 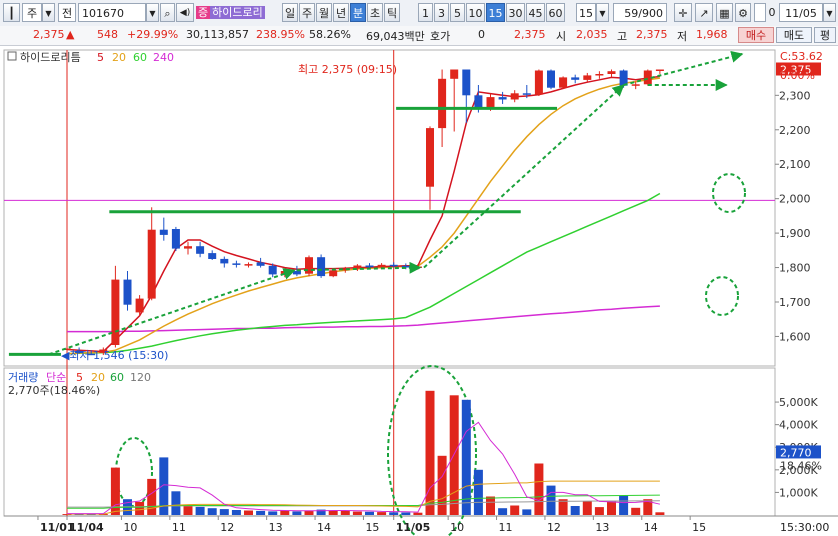 I want to click on period-tab-3: 년, so click(x=341, y=12).